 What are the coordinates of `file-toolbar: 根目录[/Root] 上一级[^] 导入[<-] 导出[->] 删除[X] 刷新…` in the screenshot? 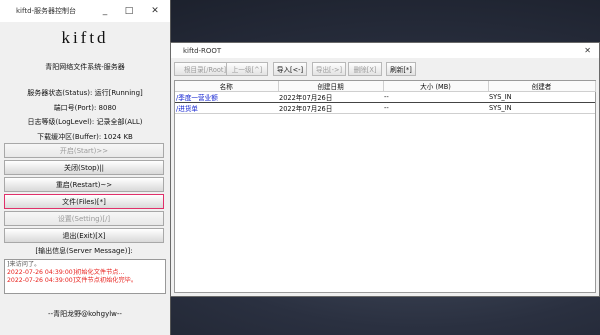 It's located at (385, 71).